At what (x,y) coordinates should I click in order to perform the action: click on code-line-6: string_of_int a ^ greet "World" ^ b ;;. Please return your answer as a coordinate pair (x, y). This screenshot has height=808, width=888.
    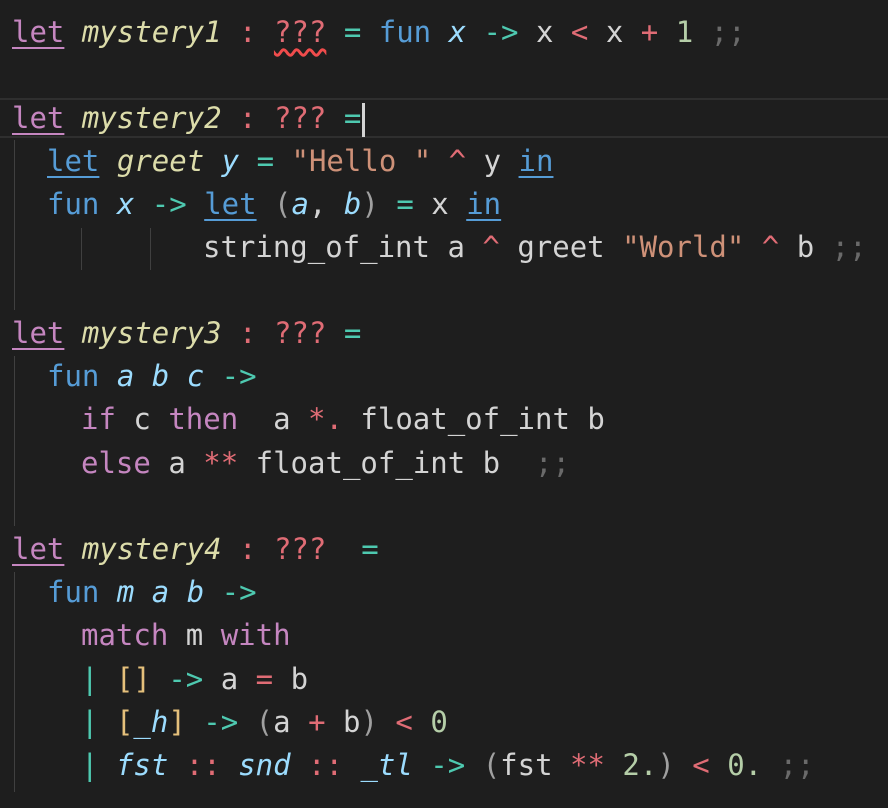
    Looking at the image, I should click on (535, 247).